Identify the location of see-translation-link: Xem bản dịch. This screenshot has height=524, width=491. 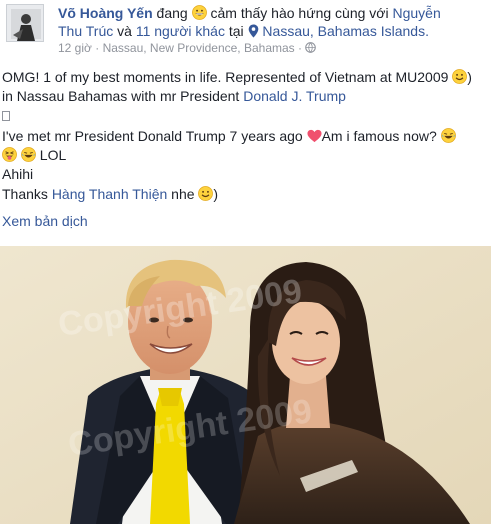
(45, 221).